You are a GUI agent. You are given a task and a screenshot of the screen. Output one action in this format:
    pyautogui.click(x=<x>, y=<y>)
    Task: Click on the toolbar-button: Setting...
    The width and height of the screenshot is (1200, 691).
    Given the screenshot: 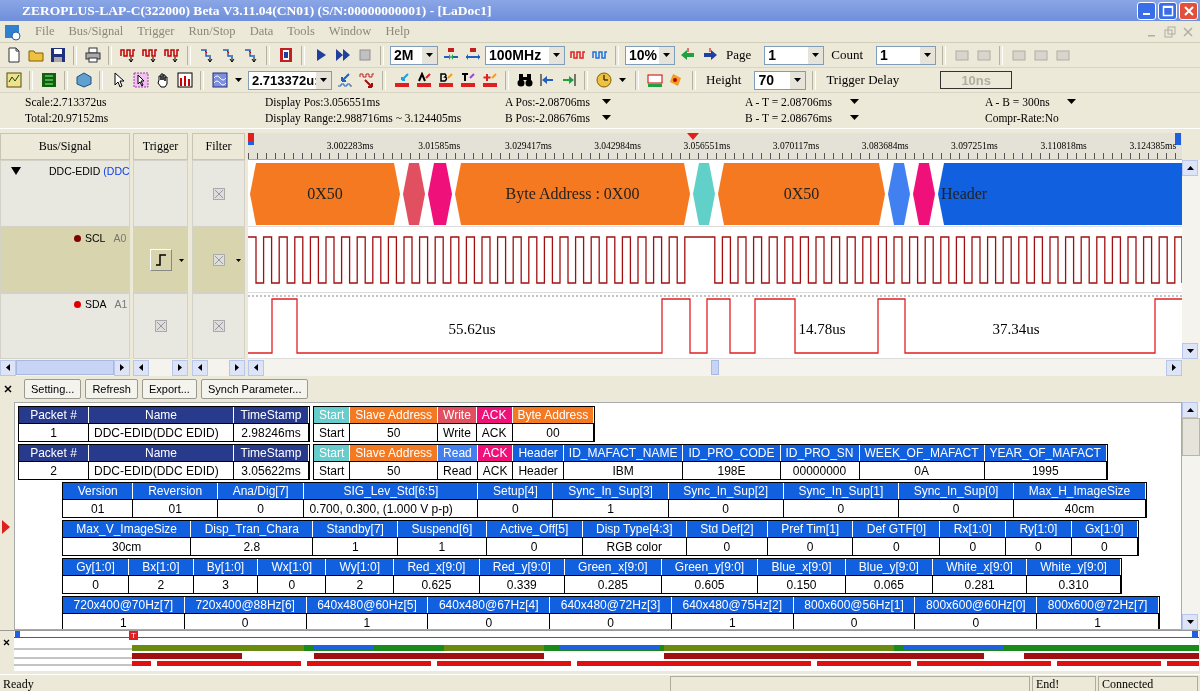 What is the action you would take?
    pyautogui.click(x=53, y=389)
    